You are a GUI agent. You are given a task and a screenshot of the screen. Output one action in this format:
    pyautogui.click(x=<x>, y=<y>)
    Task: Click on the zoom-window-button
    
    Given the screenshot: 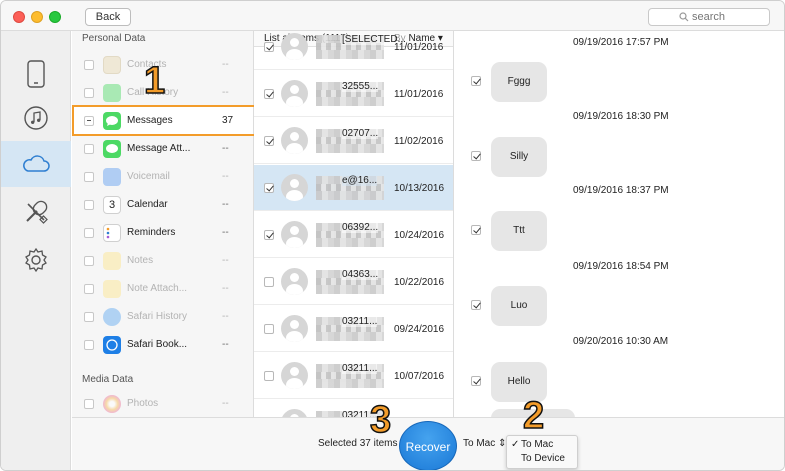 What is the action you would take?
    pyautogui.click(x=55, y=17)
    